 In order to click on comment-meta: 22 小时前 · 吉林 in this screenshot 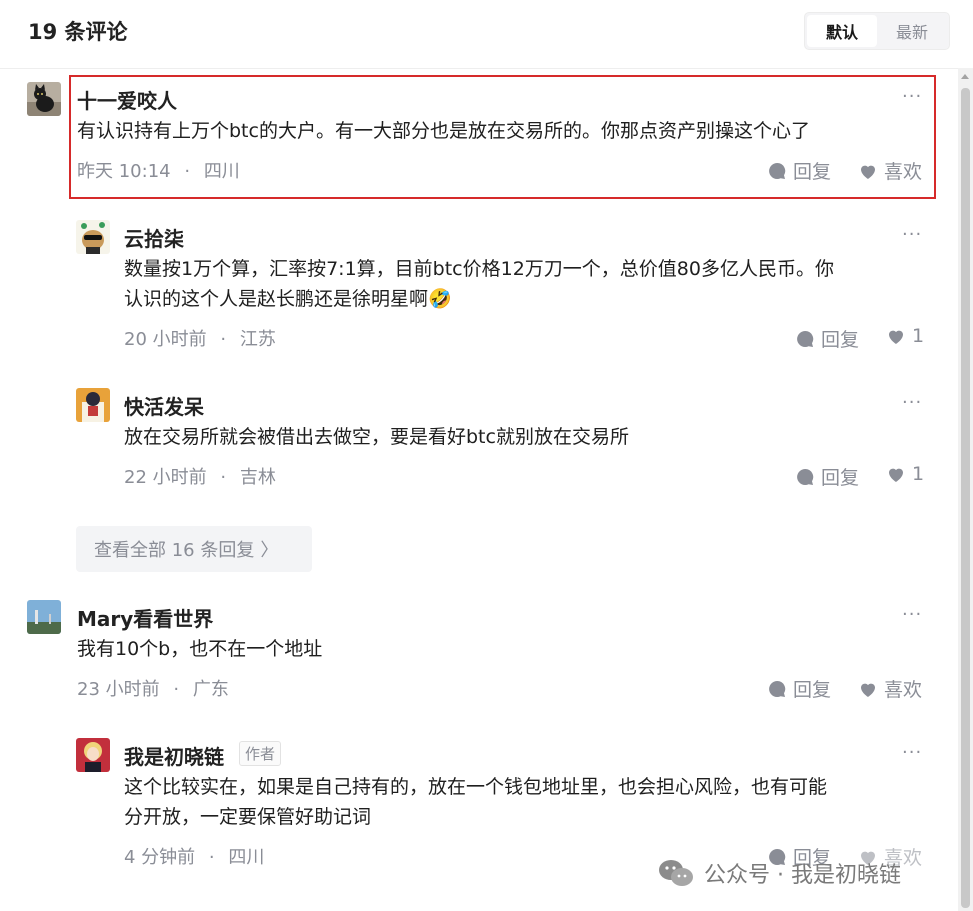, I will do `click(200, 476)`.